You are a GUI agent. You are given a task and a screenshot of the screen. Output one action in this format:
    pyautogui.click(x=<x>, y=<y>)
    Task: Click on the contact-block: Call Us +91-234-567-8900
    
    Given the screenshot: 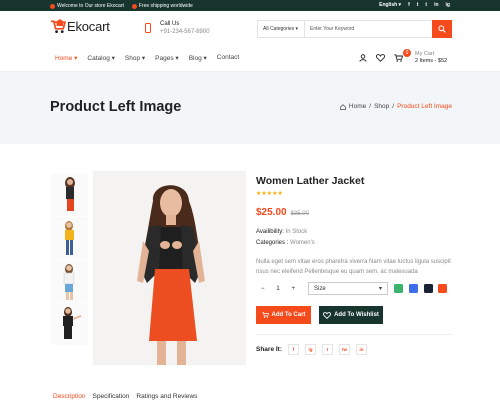 What is the action you would take?
    pyautogui.click(x=177, y=28)
    